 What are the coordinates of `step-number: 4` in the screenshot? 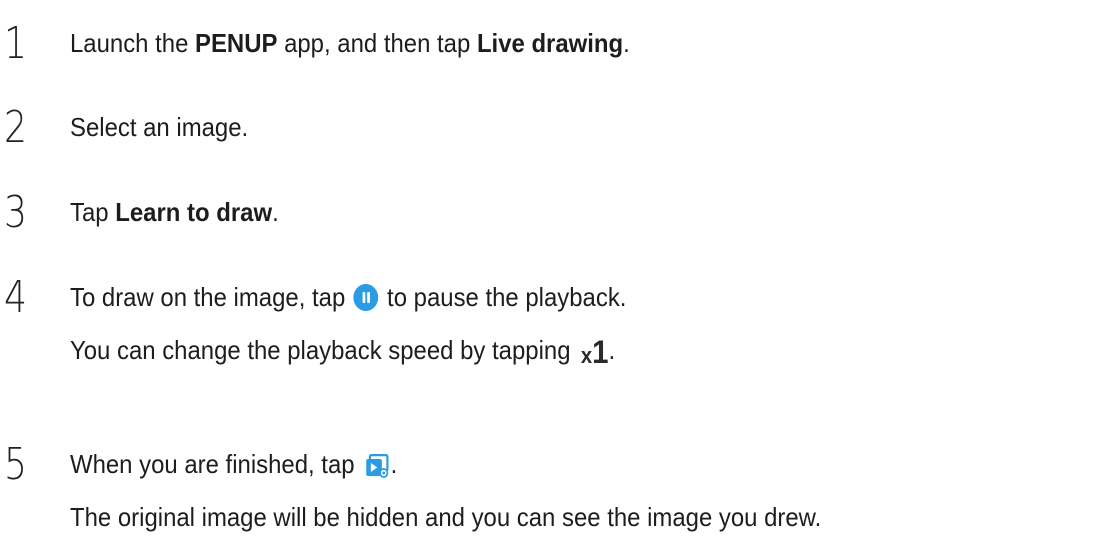 It's located at (15, 297).